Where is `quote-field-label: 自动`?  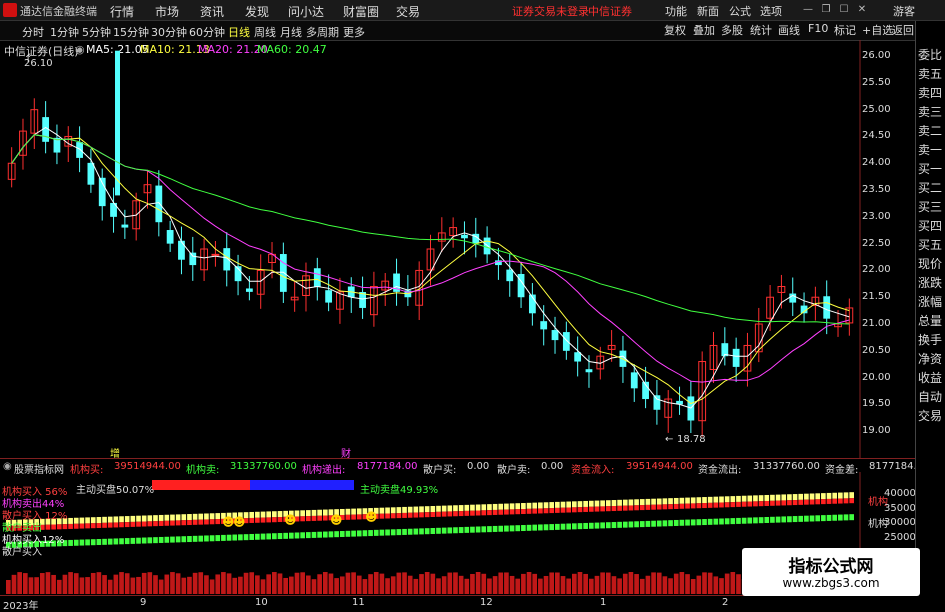
quote-field-label: 自动 is located at coordinates (931, 396).